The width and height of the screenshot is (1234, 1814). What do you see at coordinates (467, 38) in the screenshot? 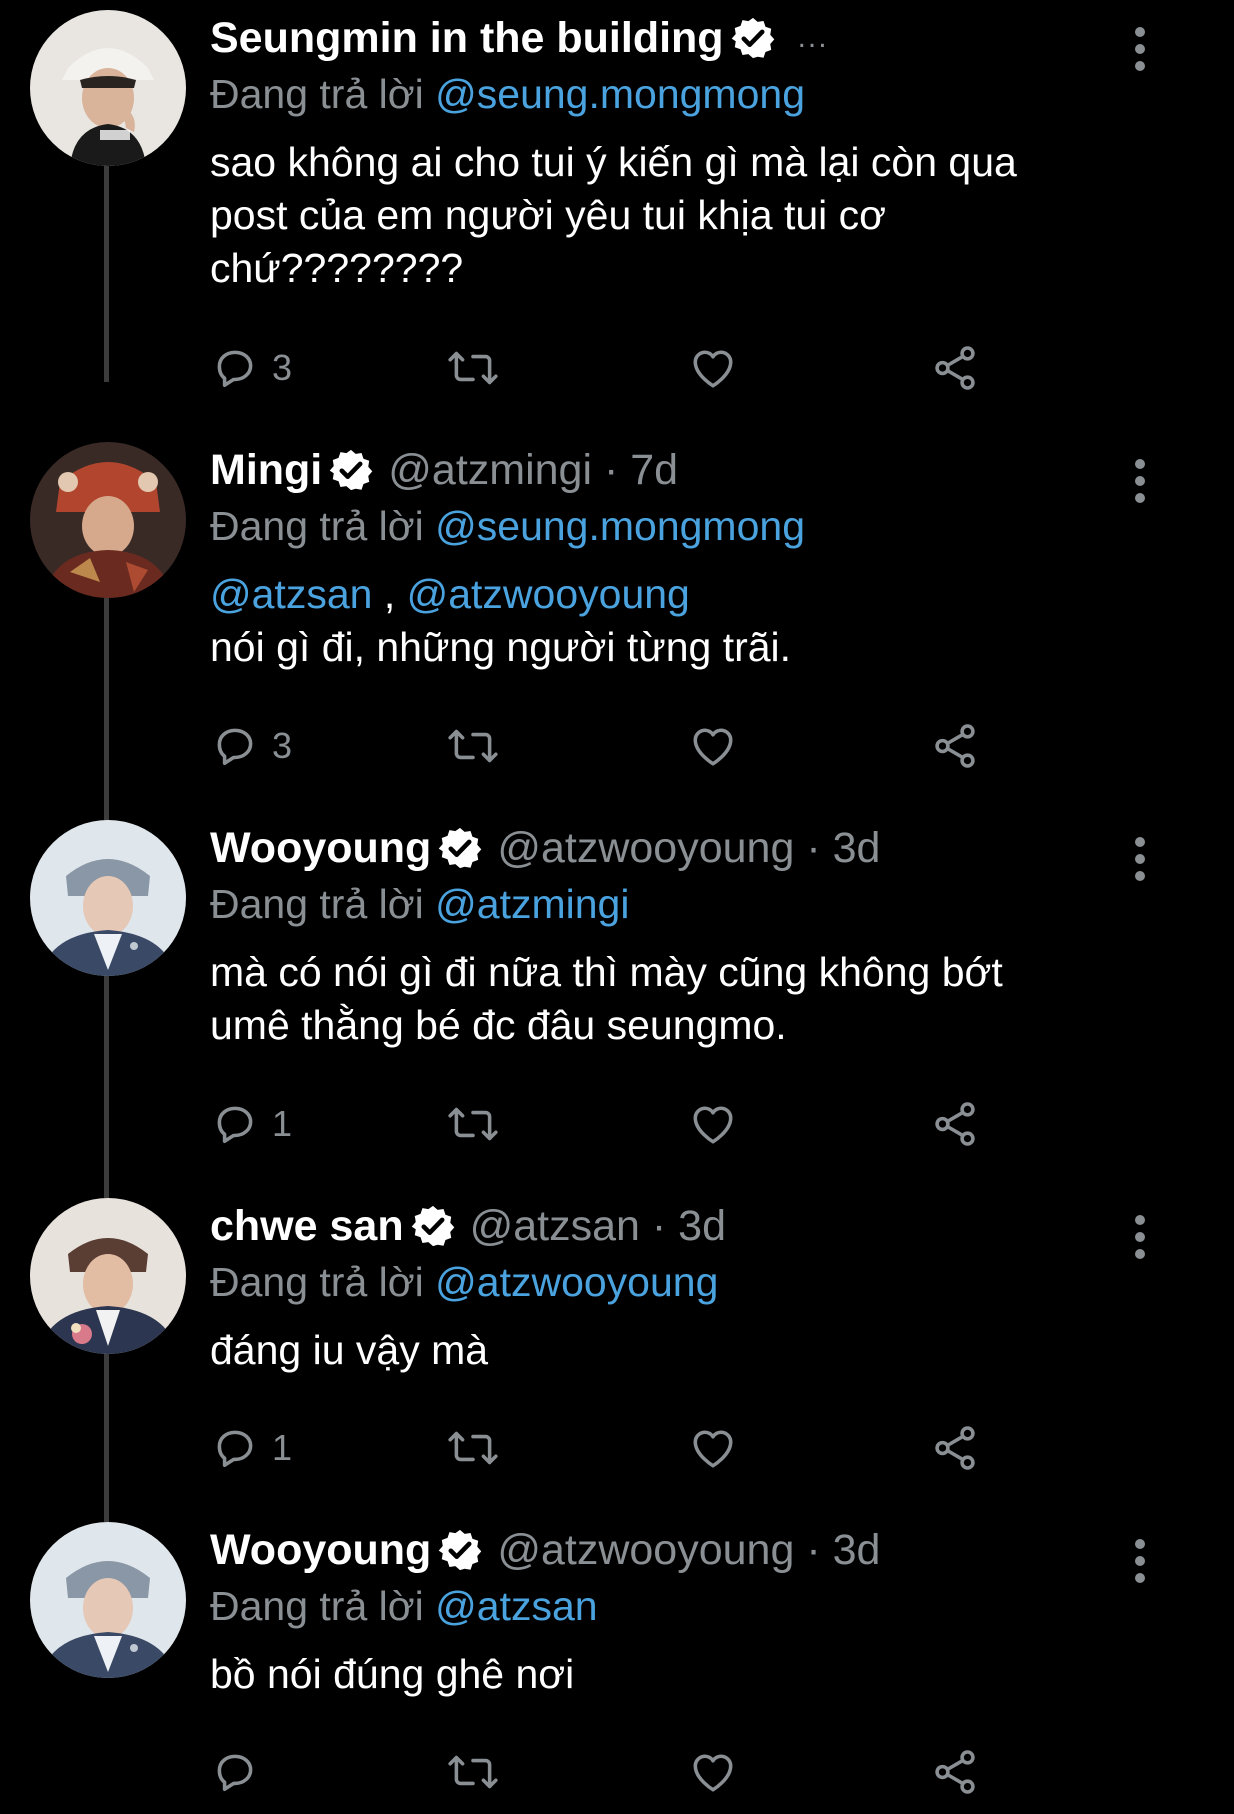
I see `display-name: Seungmin in the building` at bounding box center [467, 38].